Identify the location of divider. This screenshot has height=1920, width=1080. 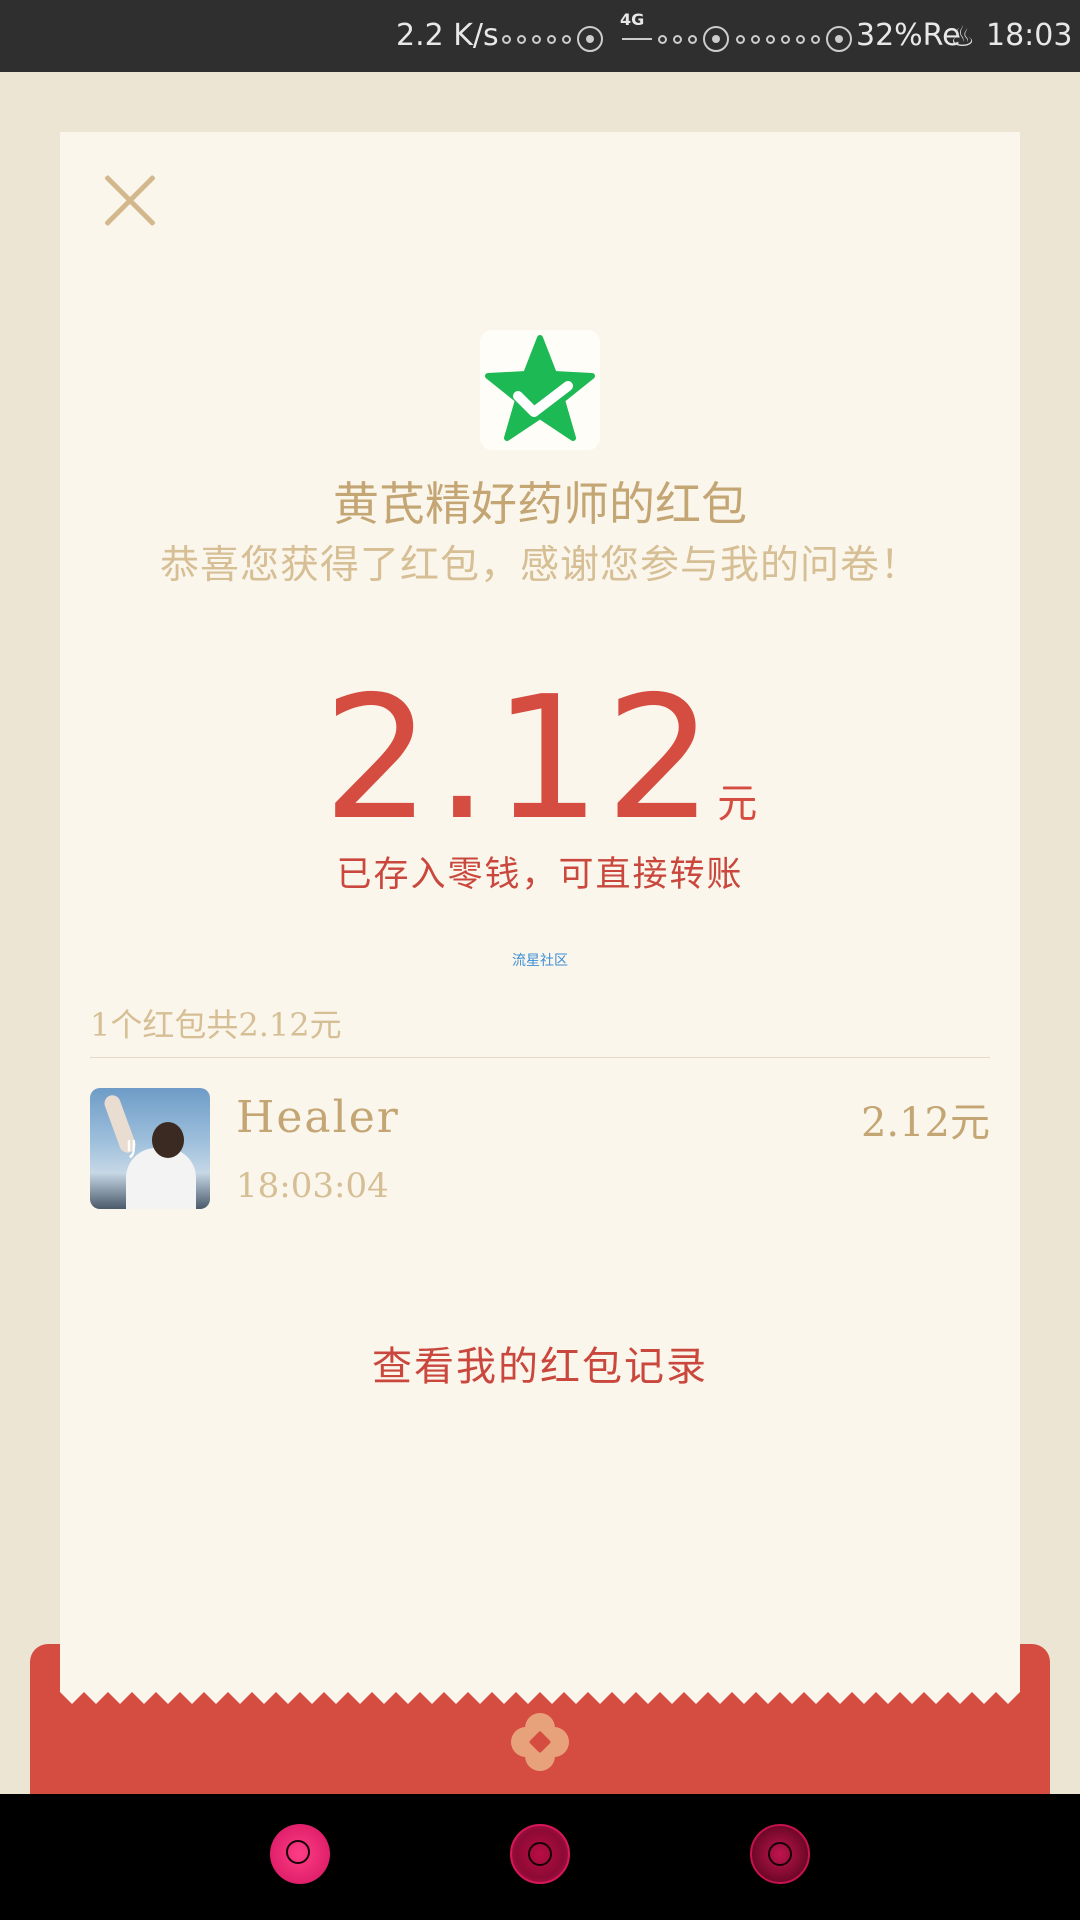
(540, 1057).